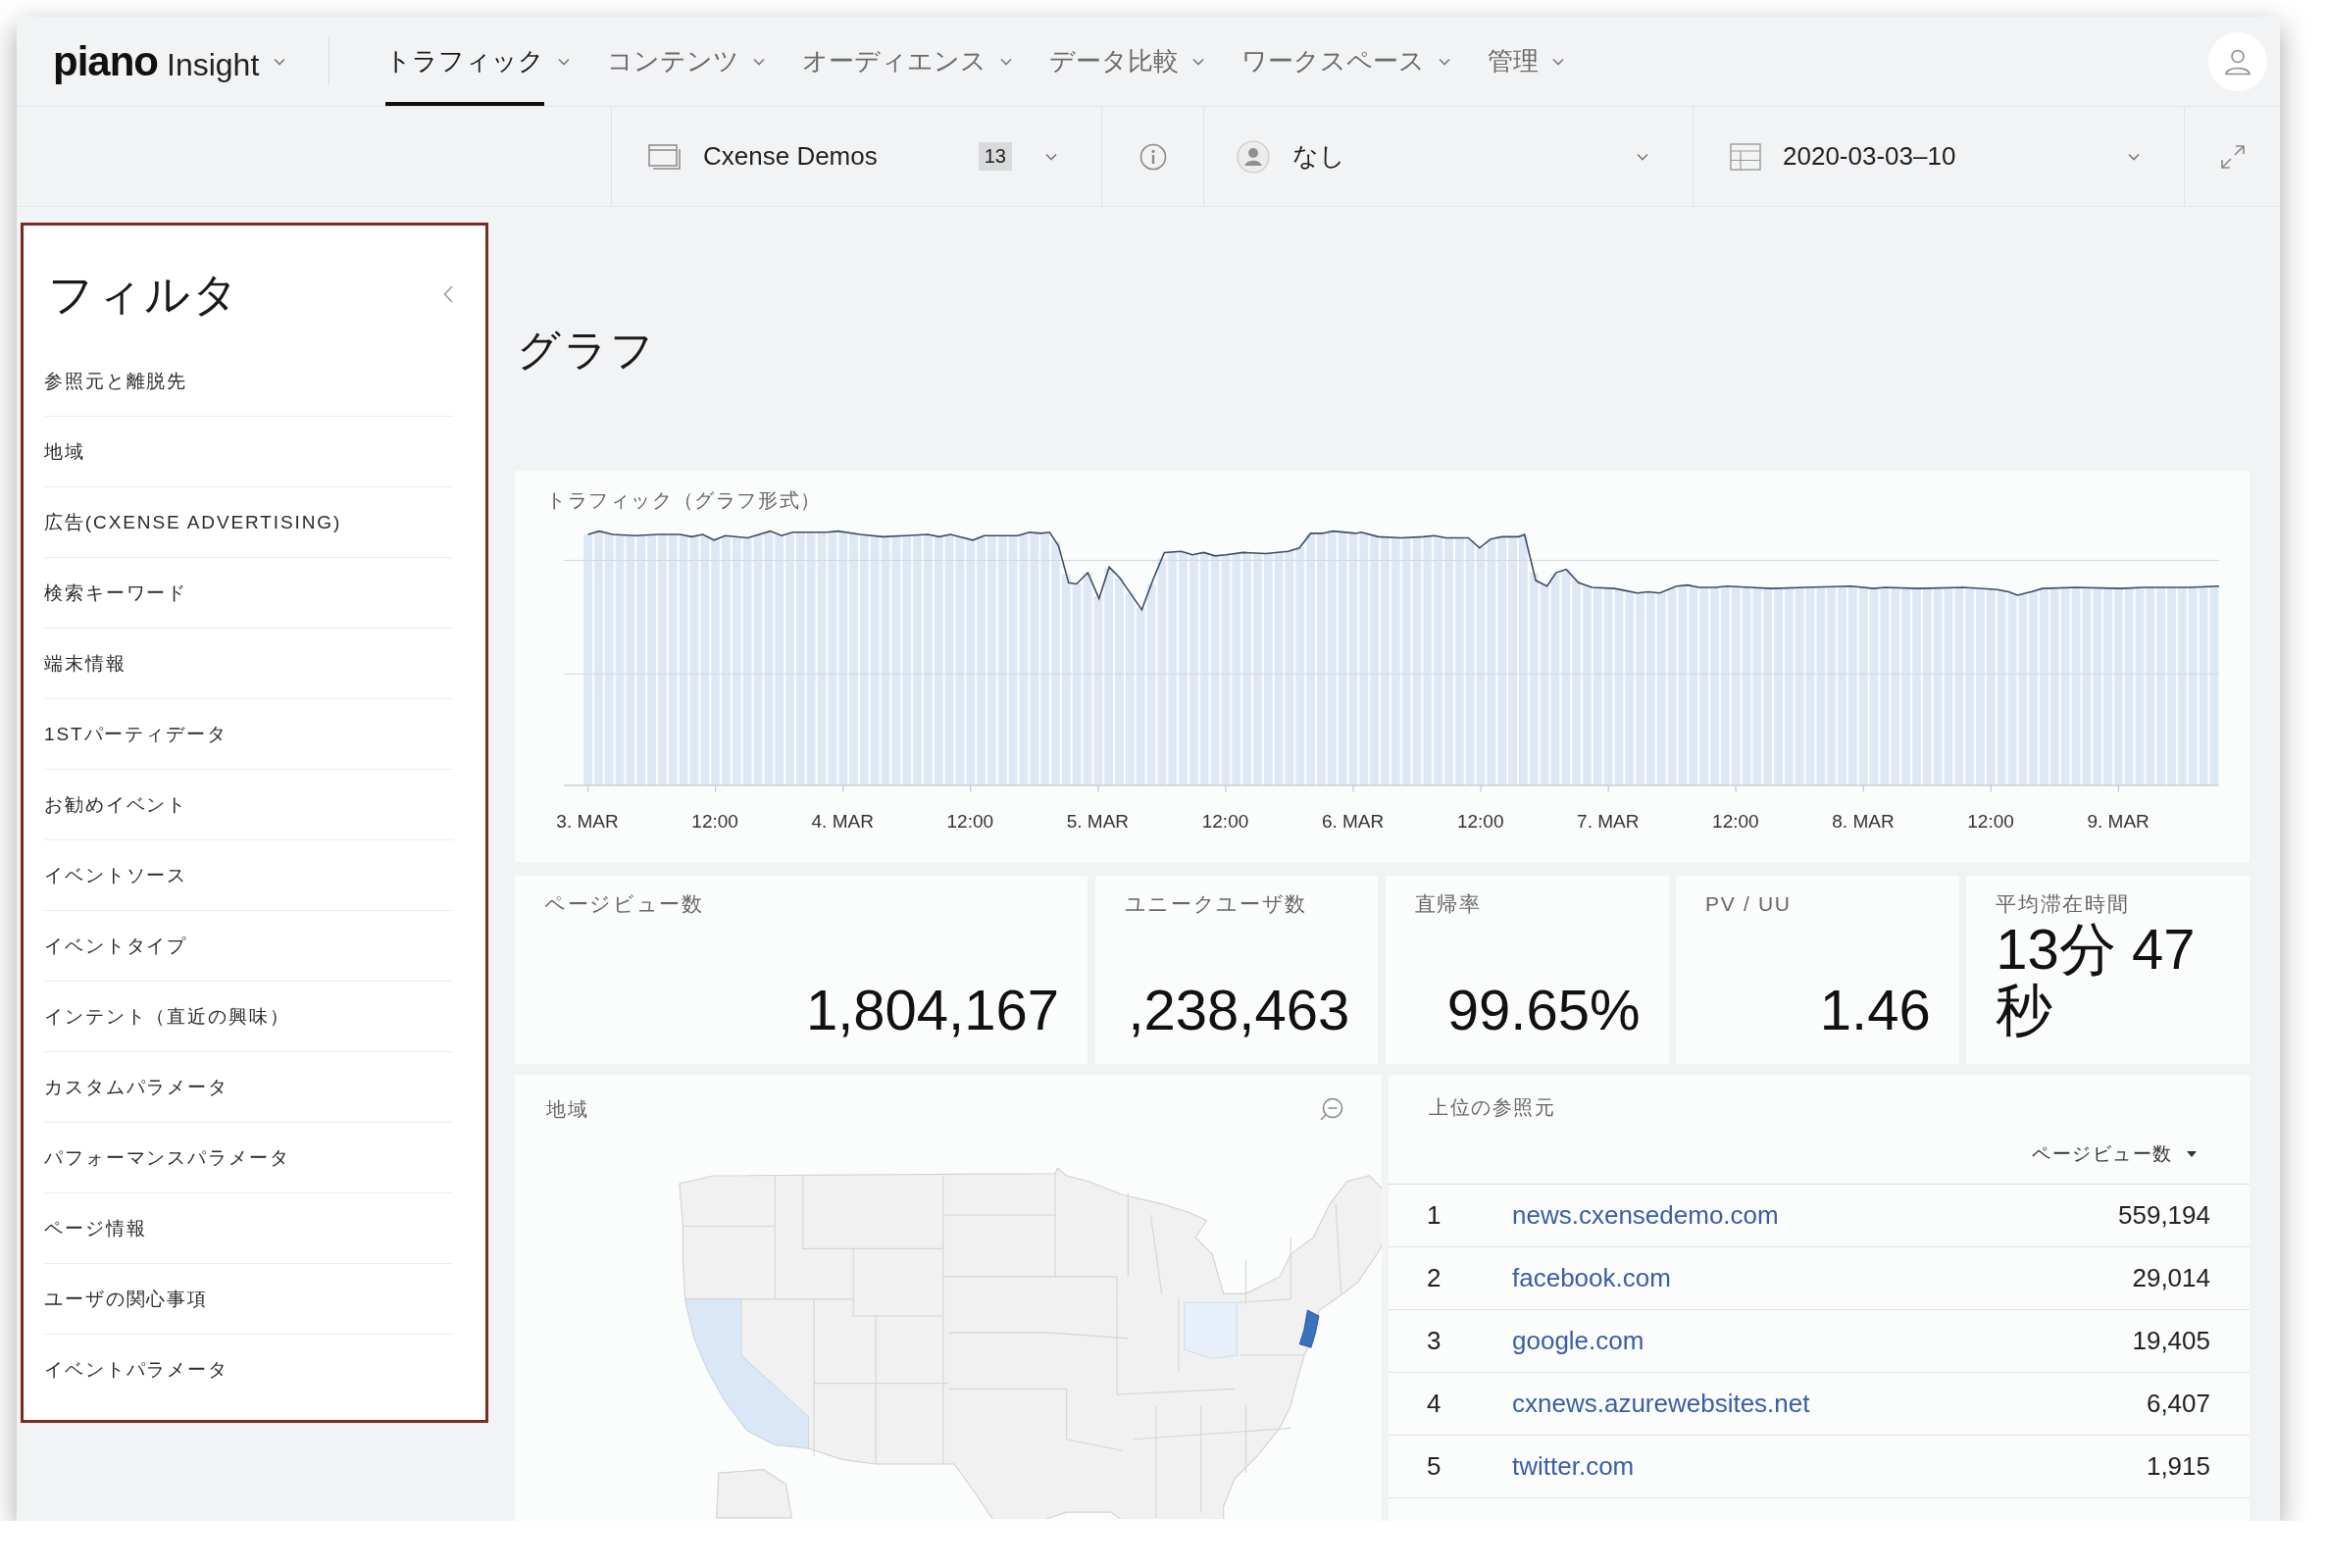 The height and width of the screenshot is (1568, 2327). Describe the element at coordinates (2171, 1341) in the screenshot. I see `pageviews-cell: 19,405` at that location.